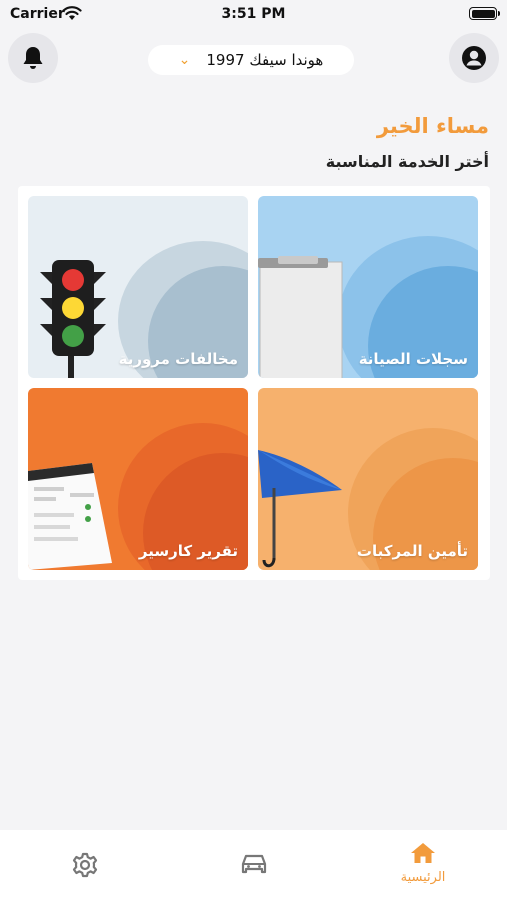 This screenshot has height=900, width=507. What do you see at coordinates (423, 877) in the screenshot?
I see `tab-home-label: الرئيسية` at bounding box center [423, 877].